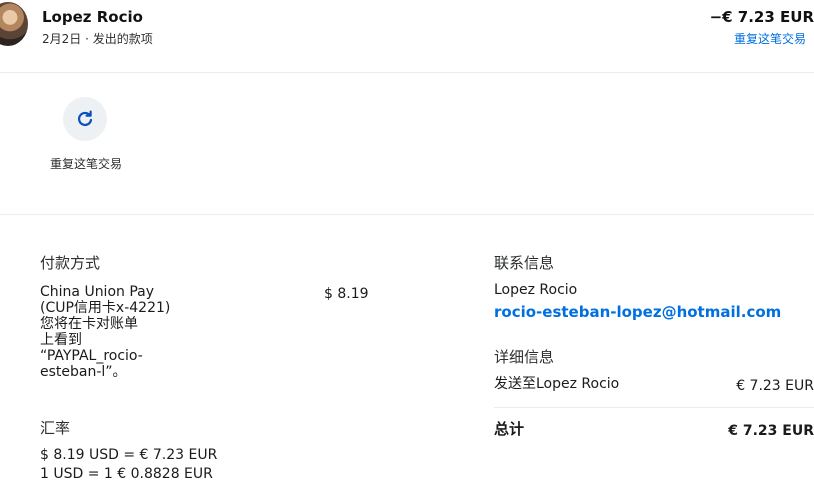 The image size is (814, 482). I want to click on payment-method-line: 上看到, so click(61, 340).